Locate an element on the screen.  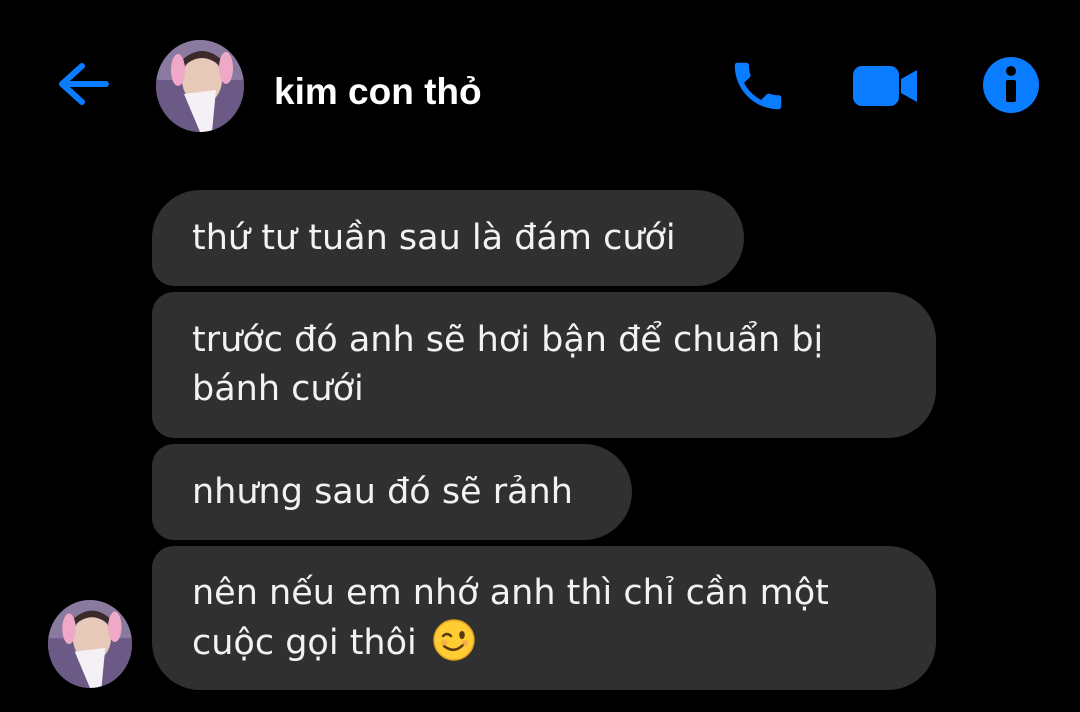
voice-call-button is located at coordinates (758, 86).